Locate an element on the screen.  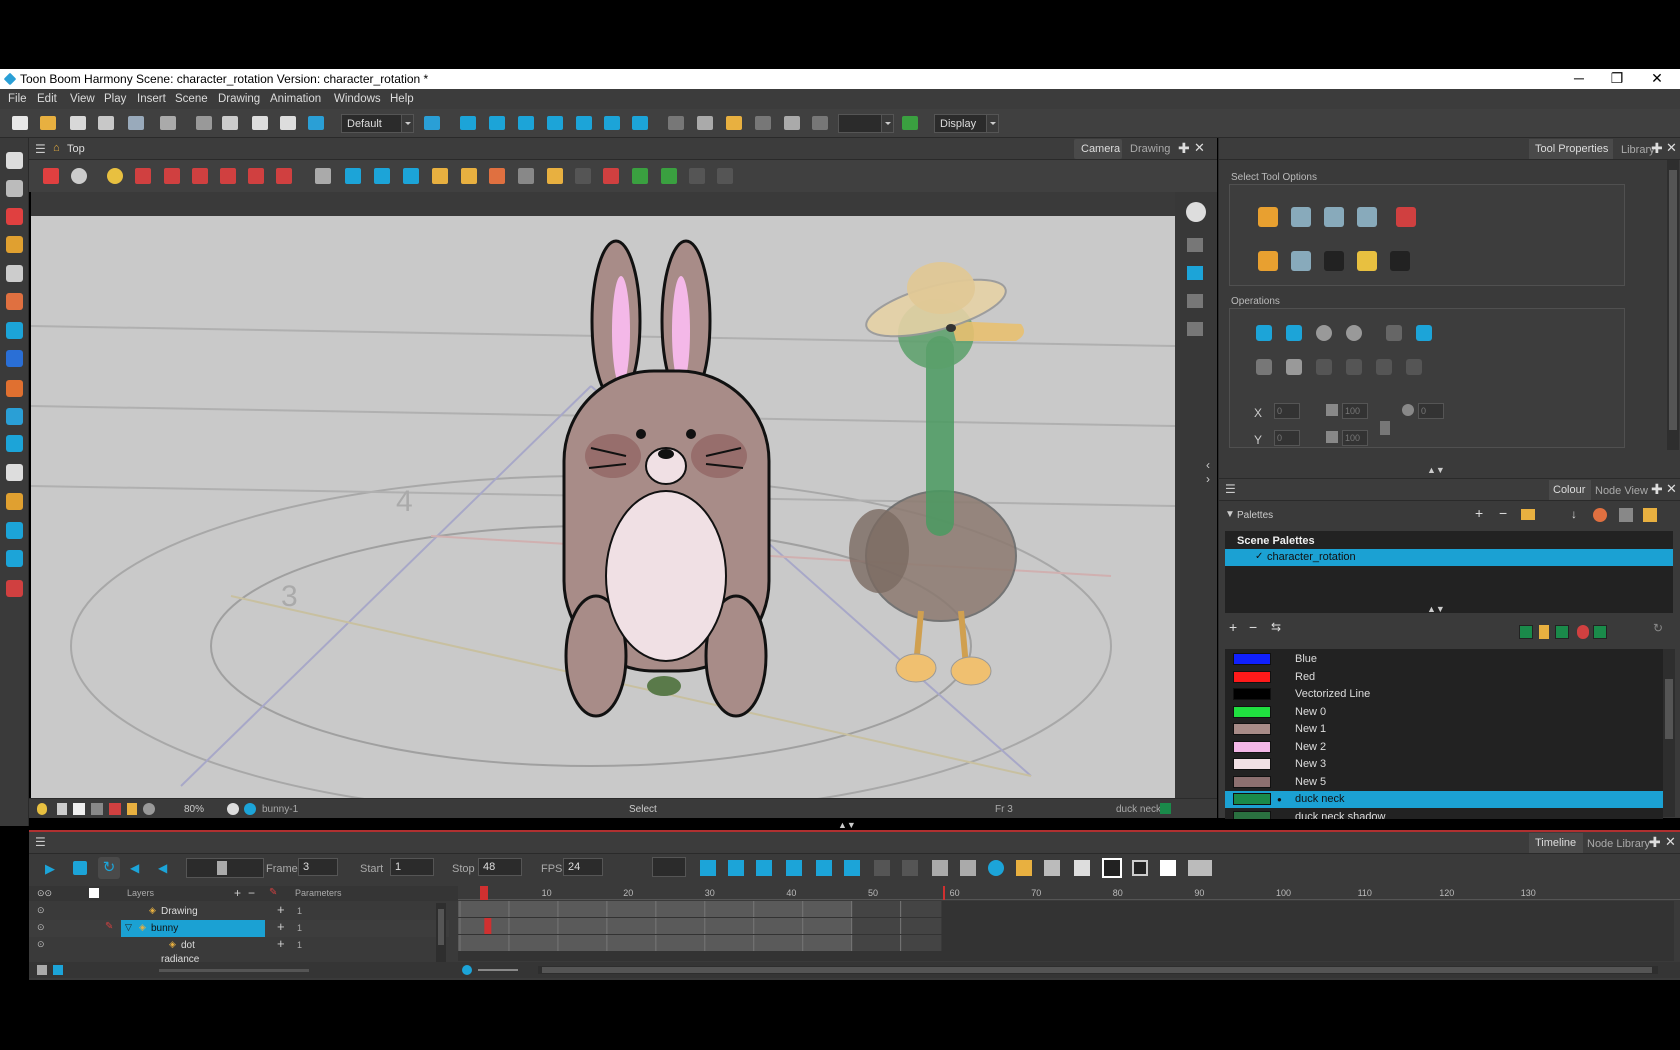
colour-swatch-row: New 5 is located at coordinates (1444, 782).